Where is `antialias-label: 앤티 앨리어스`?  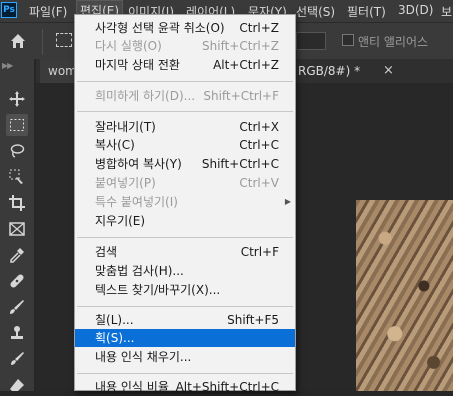 antialias-label: 앤티 앨리어스 is located at coordinates (393, 42).